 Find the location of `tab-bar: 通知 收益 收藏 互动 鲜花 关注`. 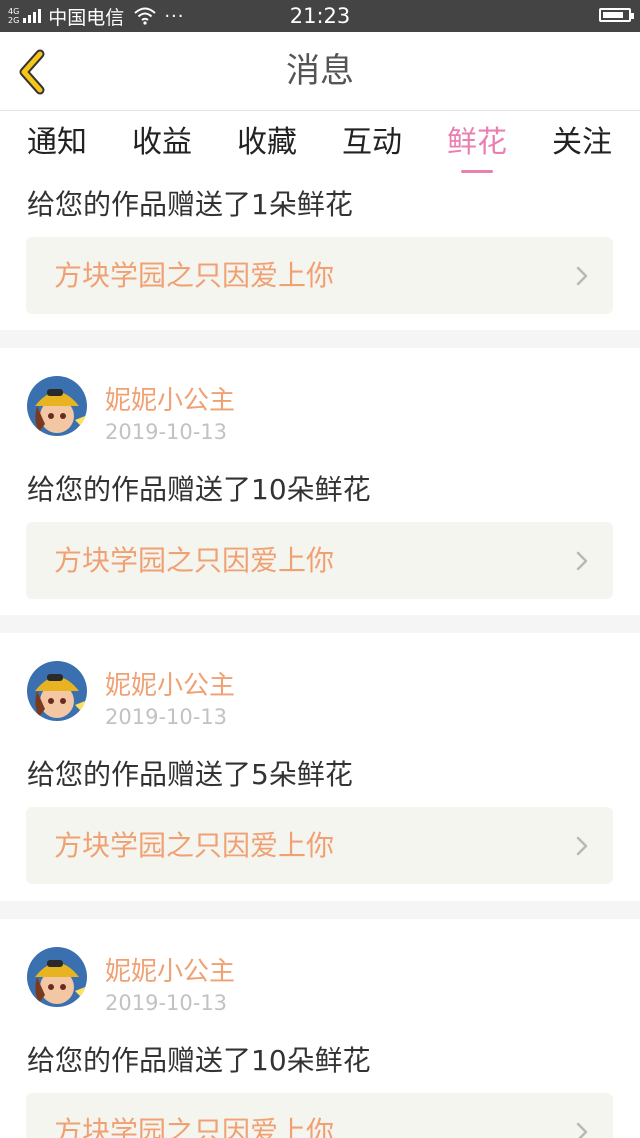

tab-bar: 通知 收益 收藏 互动 鲜花 关注 is located at coordinates (320, 144).